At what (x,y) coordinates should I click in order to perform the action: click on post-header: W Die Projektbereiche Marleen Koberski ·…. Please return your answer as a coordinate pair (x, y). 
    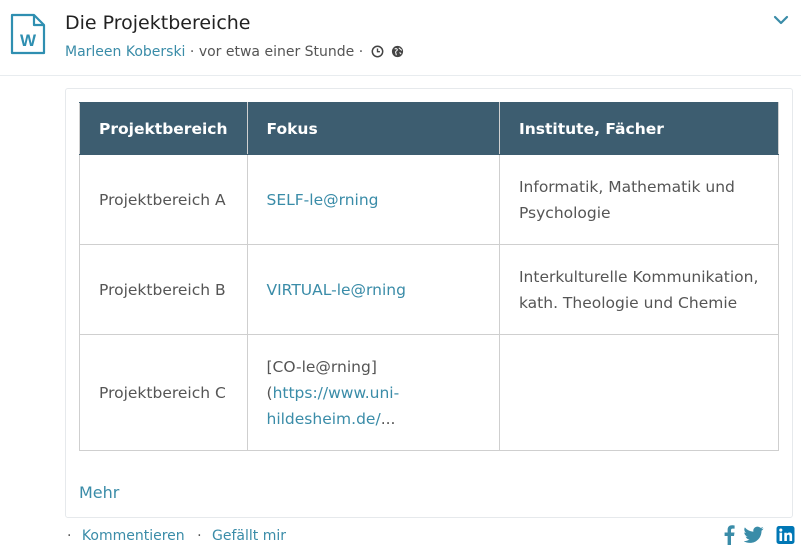
    Looking at the image, I should click on (400, 38).